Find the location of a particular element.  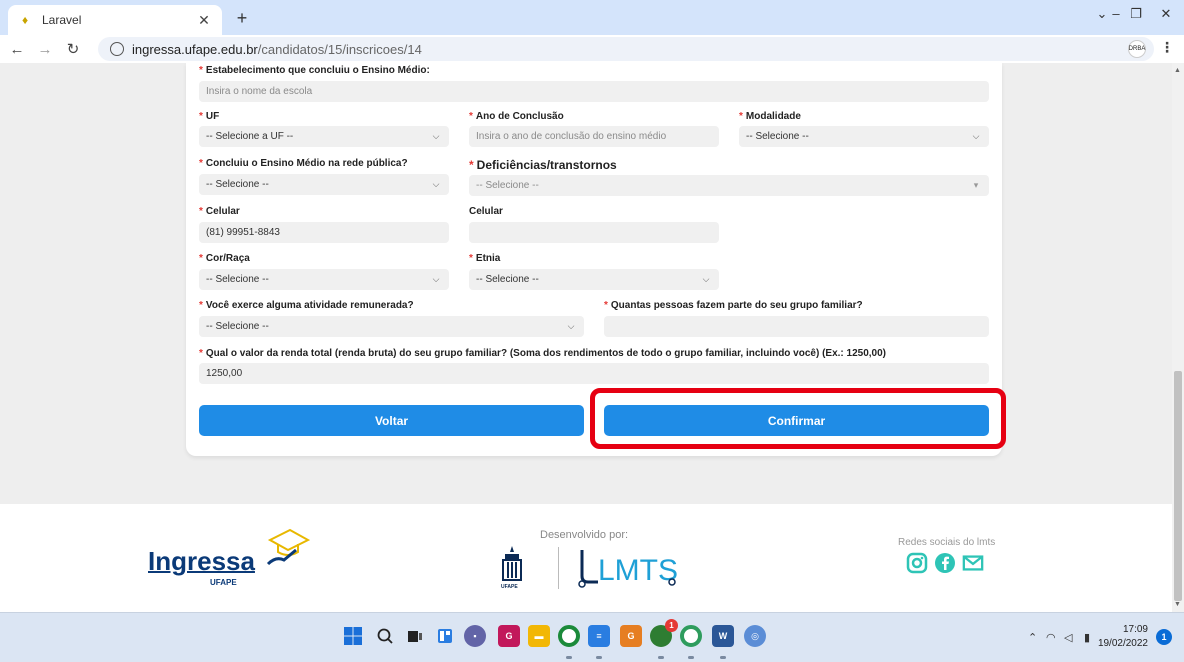

lmts-logo-graphic: LMTS is located at coordinates (628, 569).